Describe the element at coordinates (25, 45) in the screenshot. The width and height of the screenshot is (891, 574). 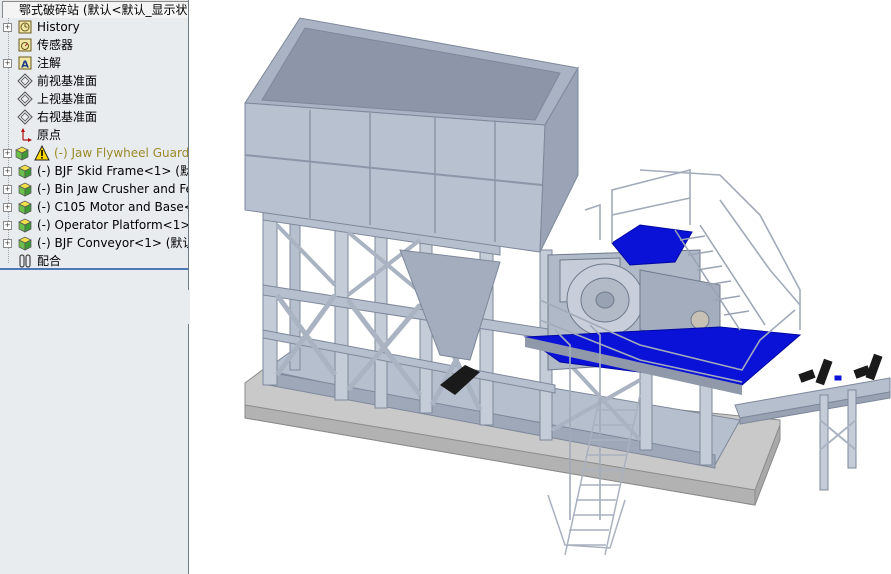
I see `sensor-icon` at that location.